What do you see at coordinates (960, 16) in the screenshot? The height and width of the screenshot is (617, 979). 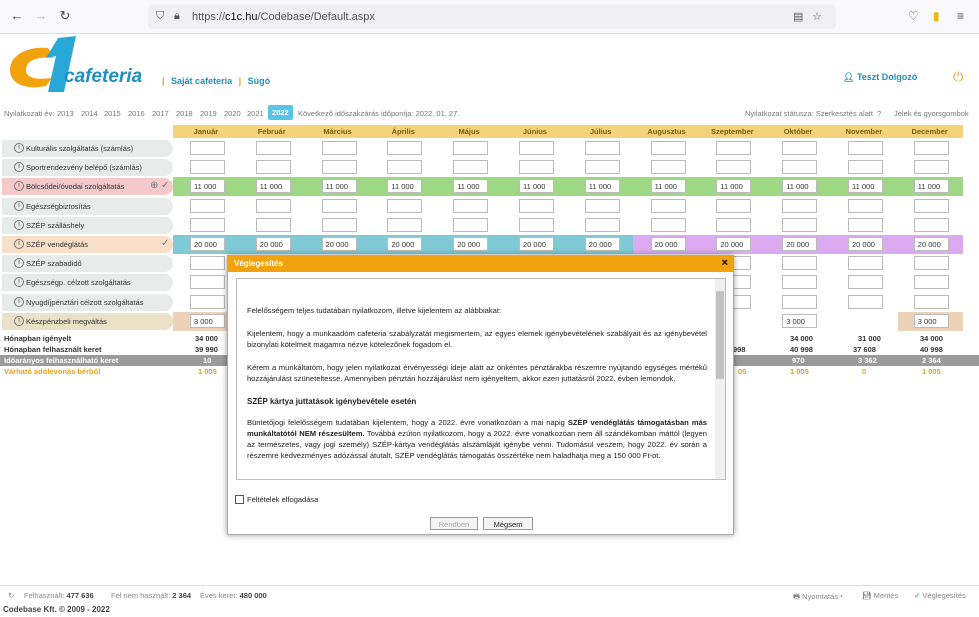 I see `menu-icon: ≡` at bounding box center [960, 16].